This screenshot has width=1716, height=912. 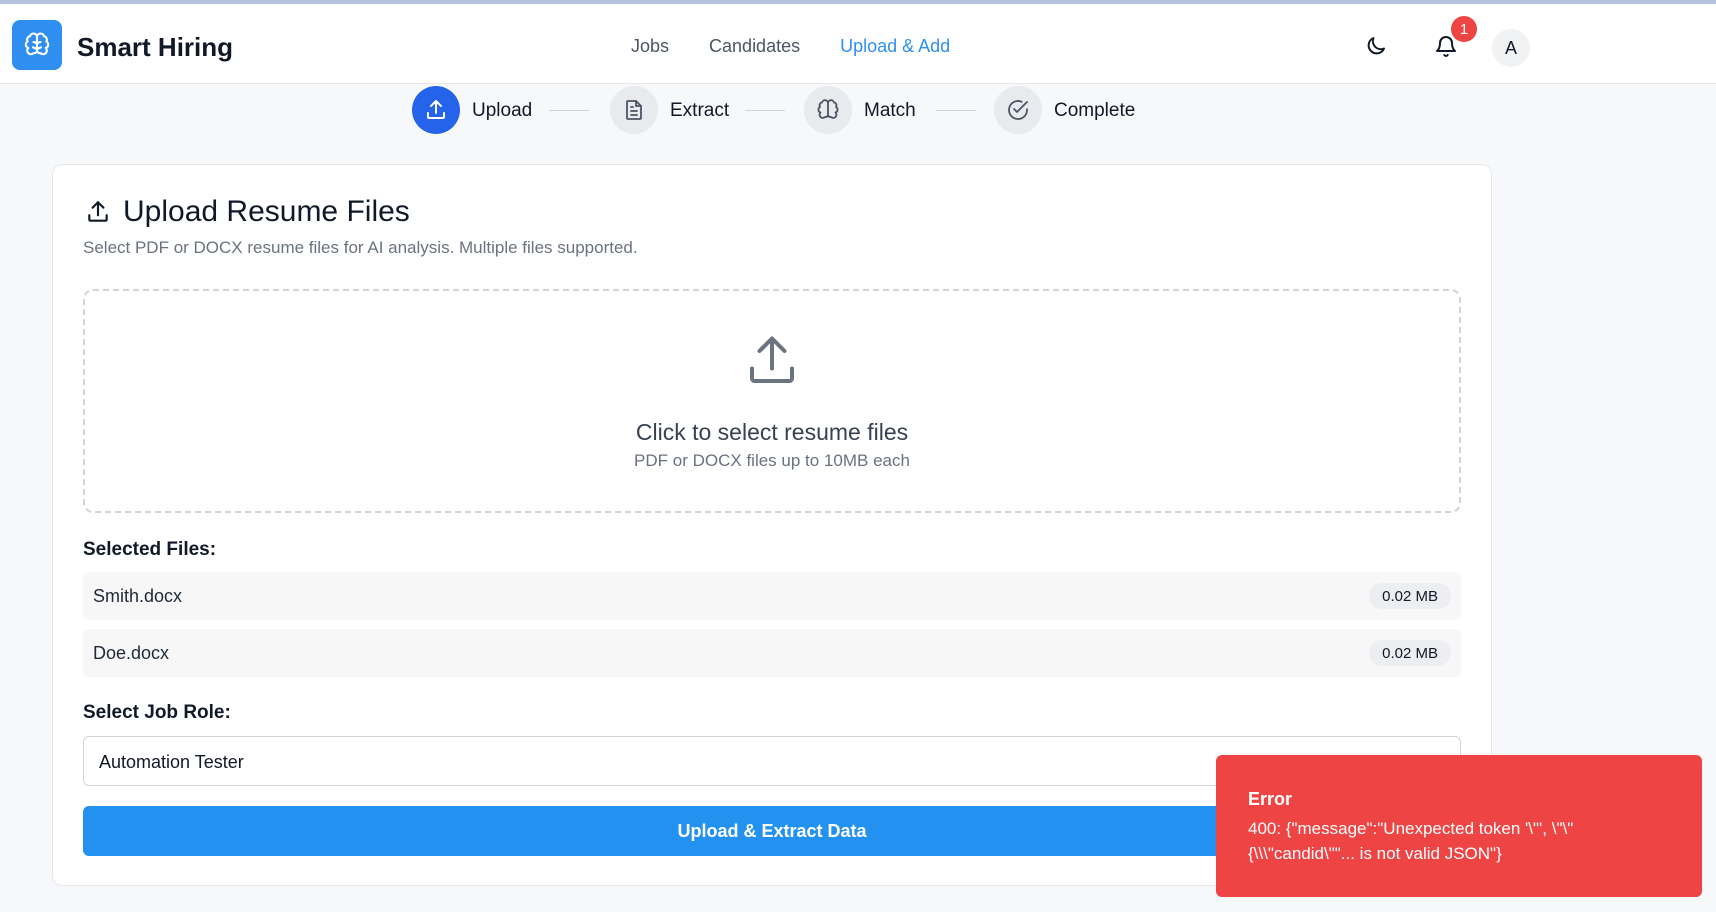 I want to click on progress-stepper: Upload Extract Match Complete, so click(x=858, y=114).